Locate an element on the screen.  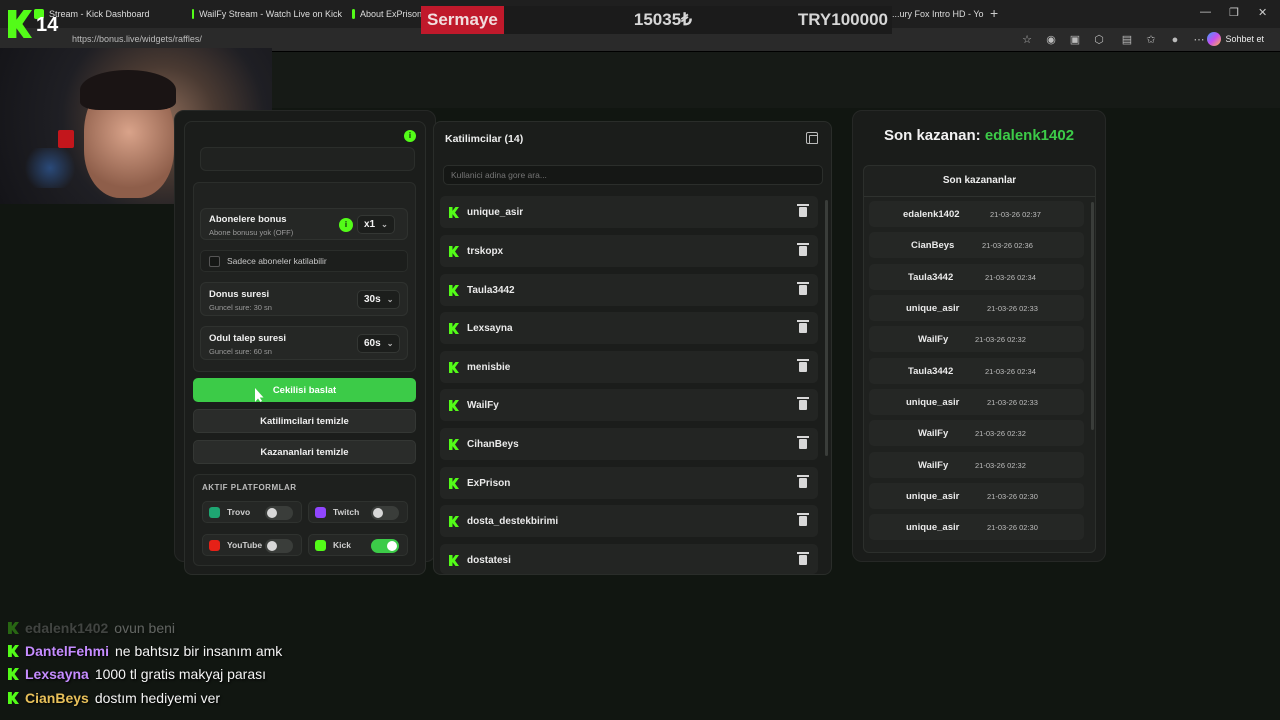
chat-username: CianBeys is located at coordinates (57, 698).